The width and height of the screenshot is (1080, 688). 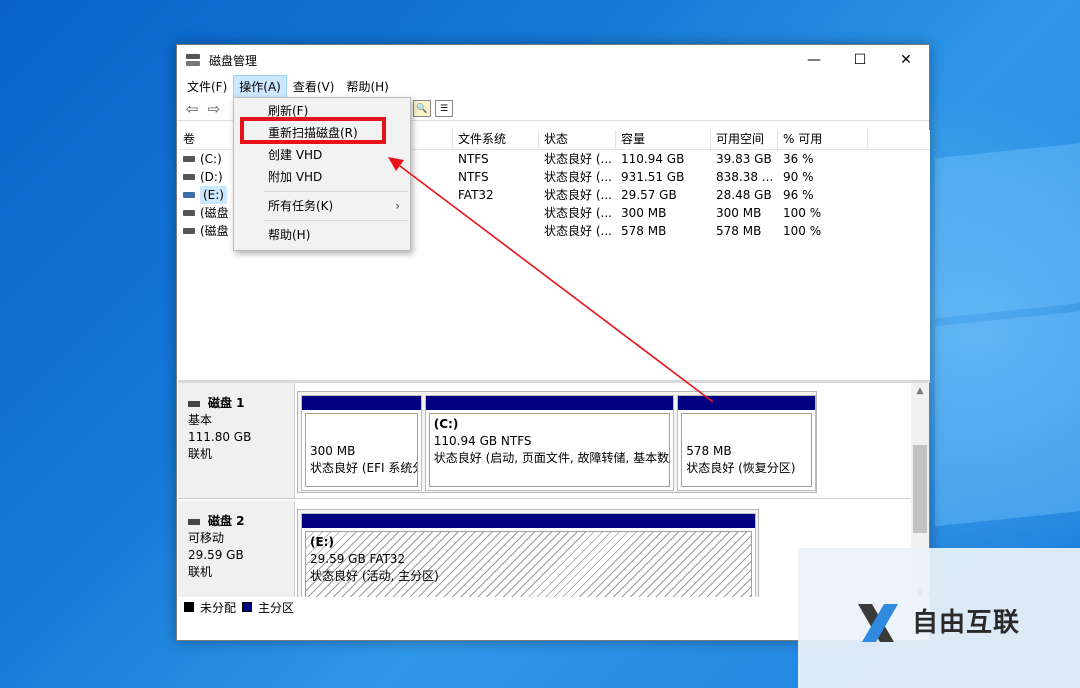 I want to click on watermark-text: 自由互联, so click(x=966, y=623).